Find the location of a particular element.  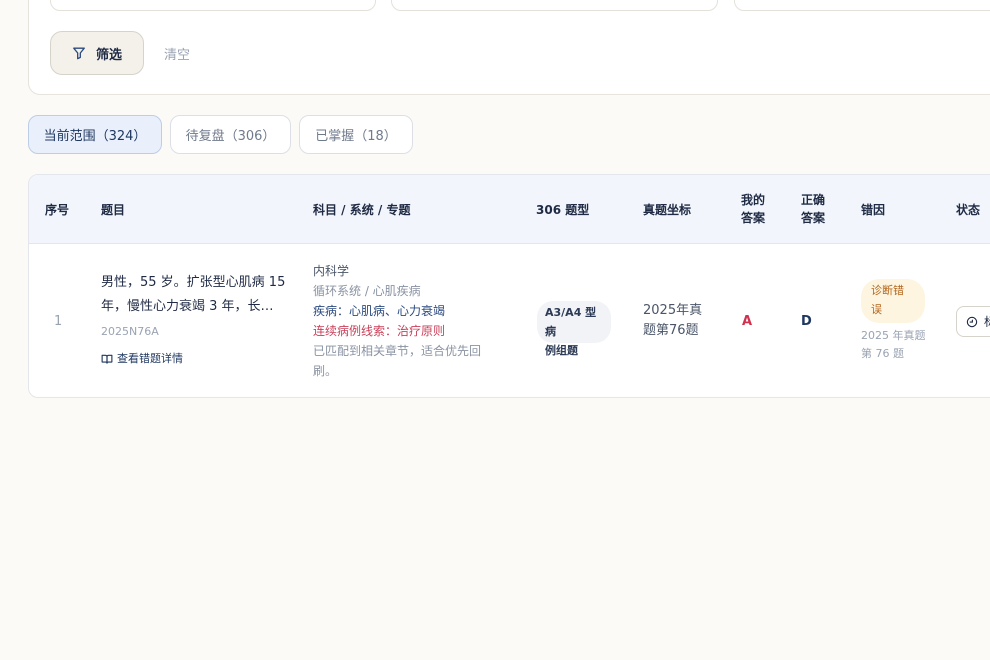

error-line: 诊断错 is located at coordinates (887, 290).